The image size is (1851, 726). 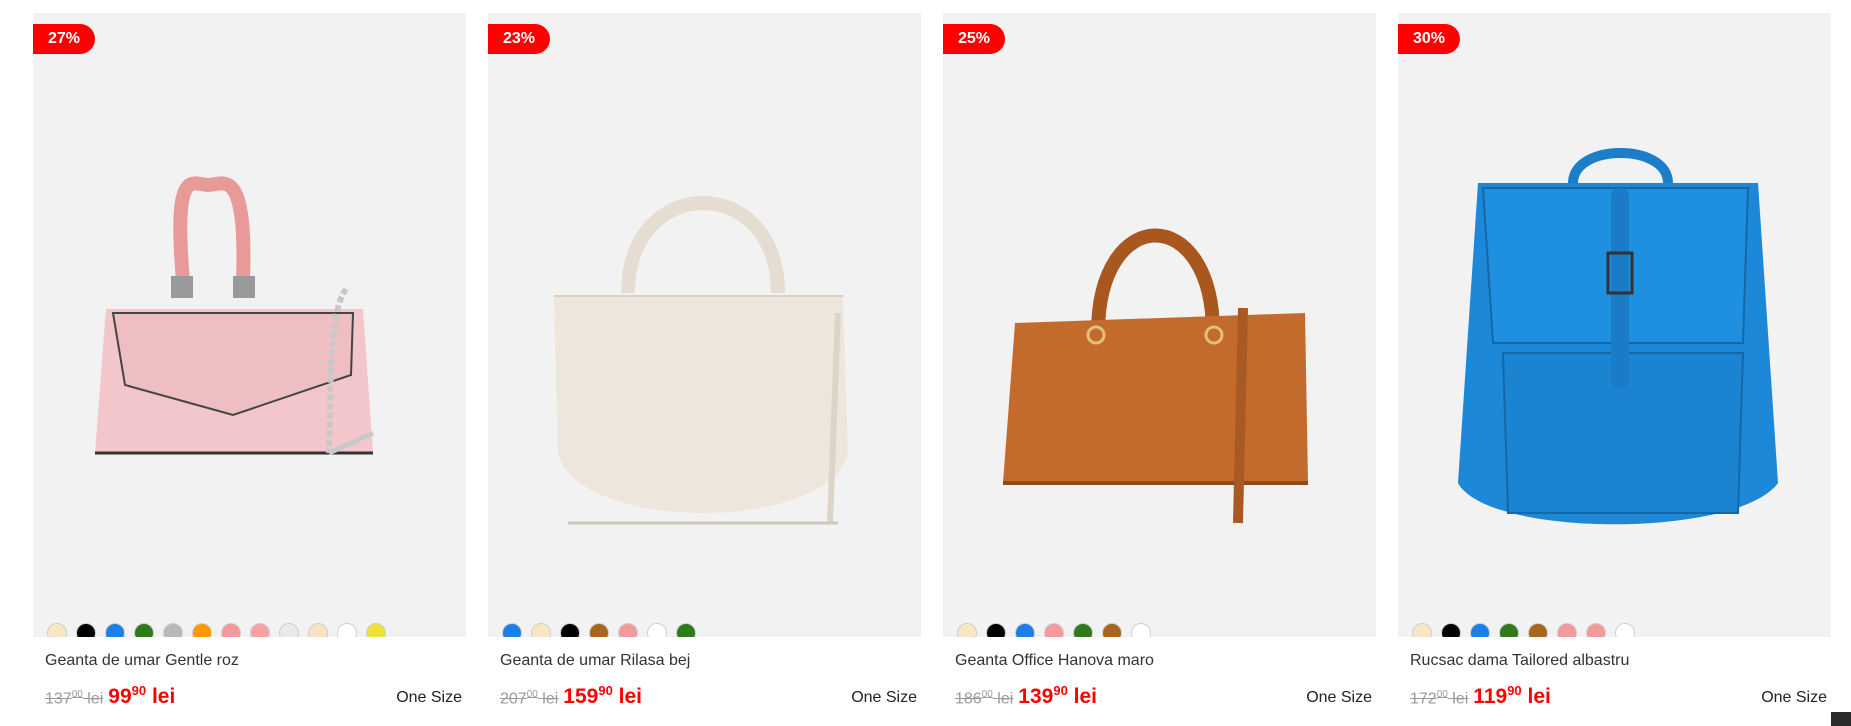 What do you see at coordinates (595, 661) in the screenshot?
I see `product-name: Geanta de umar Rilasa bej` at bounding box center [595, 661].